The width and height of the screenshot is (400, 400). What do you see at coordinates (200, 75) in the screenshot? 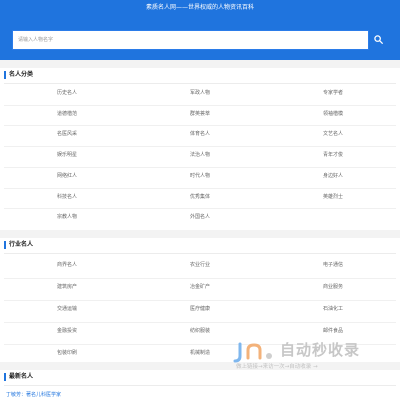
I see `famous-section-header: 名人分类` at bounding box center [200, 75].